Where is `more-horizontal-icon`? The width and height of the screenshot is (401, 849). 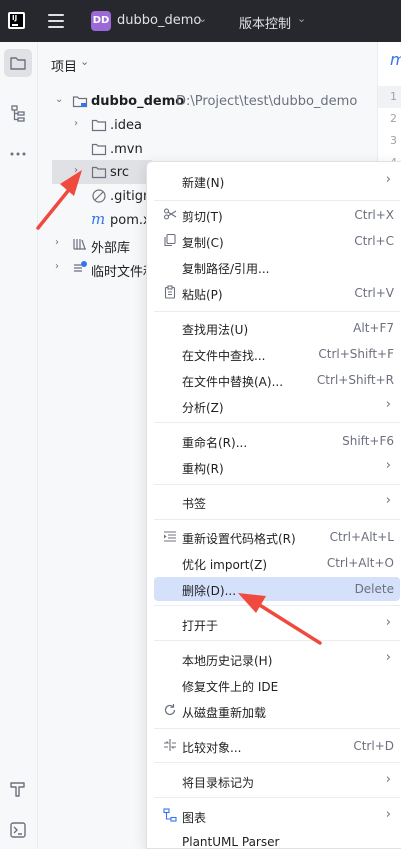 more-horizontal-icon is located at coordinates (18, 154).